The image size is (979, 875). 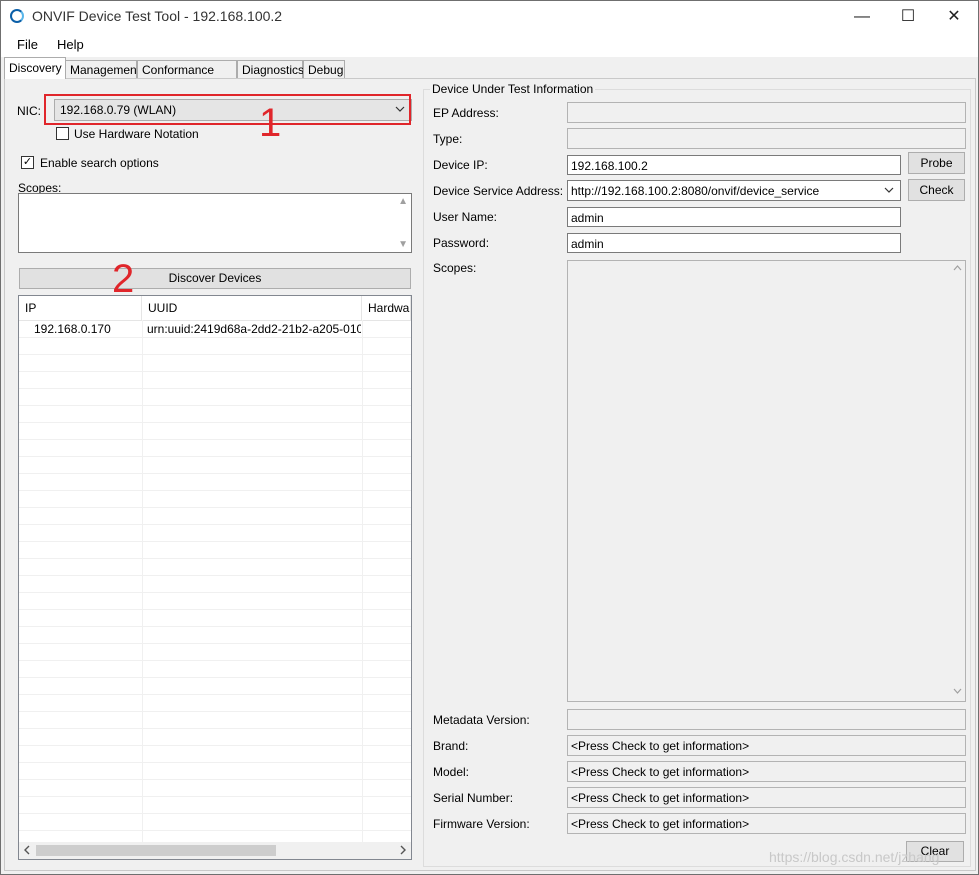 I want to click on tab-diagnostics: Diagnostics, so click(x=270, y=69).